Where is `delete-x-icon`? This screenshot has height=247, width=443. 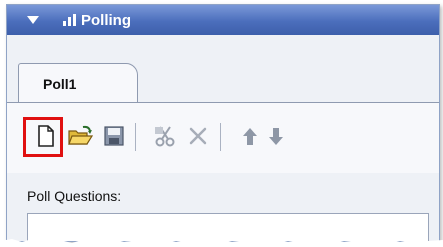
delete-x-icon is located at coordinates (198, 136).